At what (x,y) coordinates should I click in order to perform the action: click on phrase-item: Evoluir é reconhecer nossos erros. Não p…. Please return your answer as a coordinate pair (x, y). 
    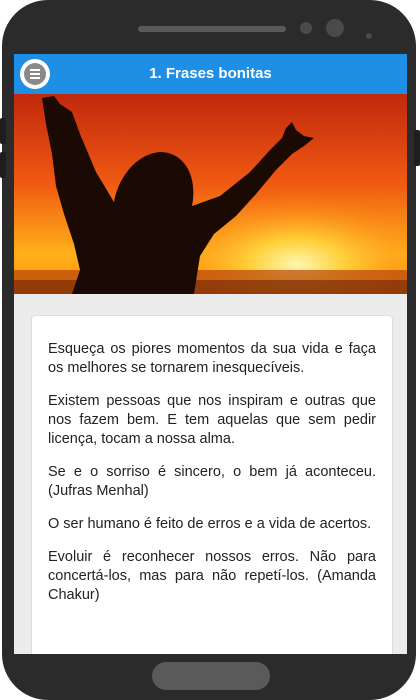
    Looking at the image, I should click on (212, 576).